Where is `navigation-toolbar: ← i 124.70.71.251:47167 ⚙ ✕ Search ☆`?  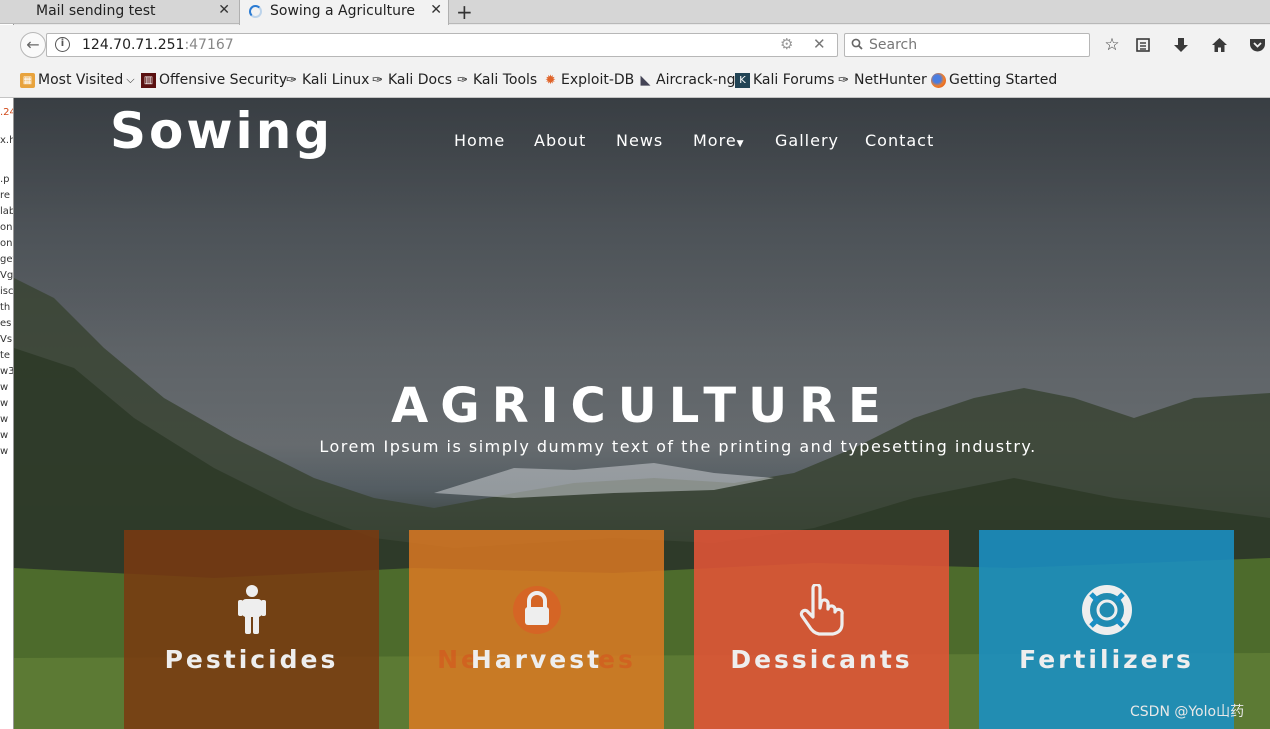 navigation-toolbar: ← i 124.70.71.251:47167 ⚙ ✕ Search ☆ is located at coordinates (635, 45).